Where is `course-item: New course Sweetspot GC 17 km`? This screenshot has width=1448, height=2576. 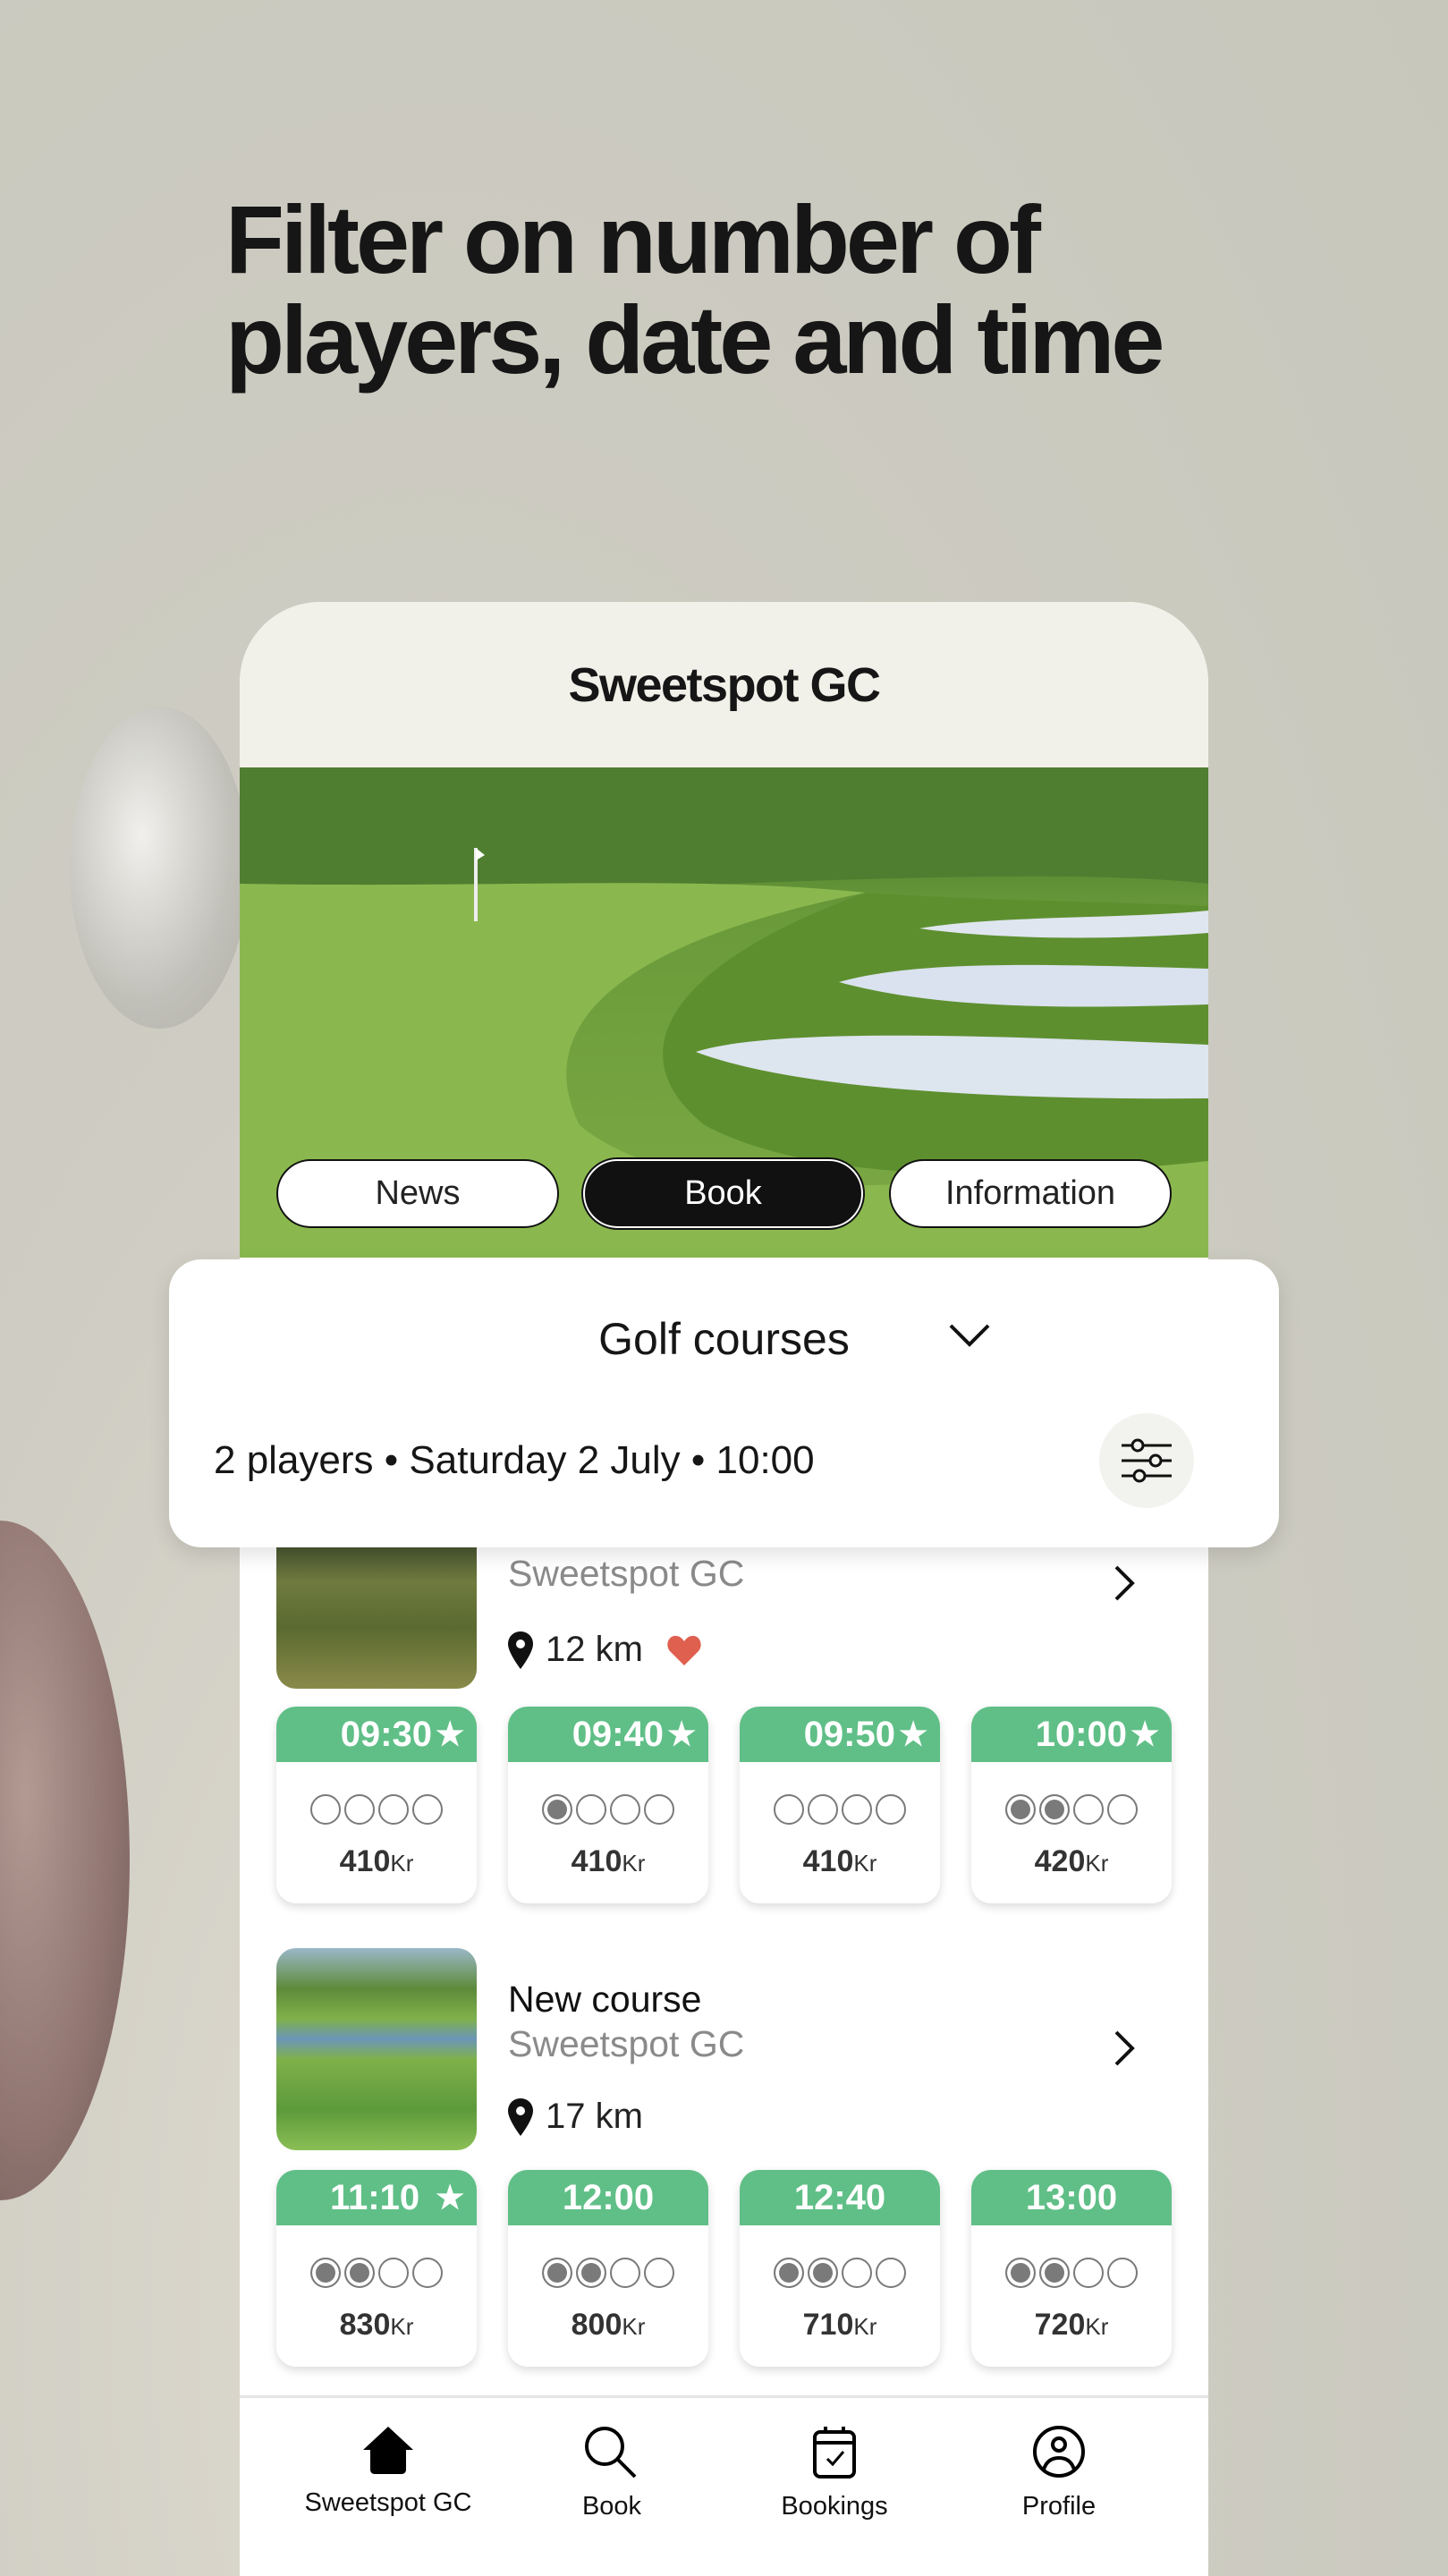 course-item: New course Sweetspot GC 17 km is located at coordinates (723, 2051).